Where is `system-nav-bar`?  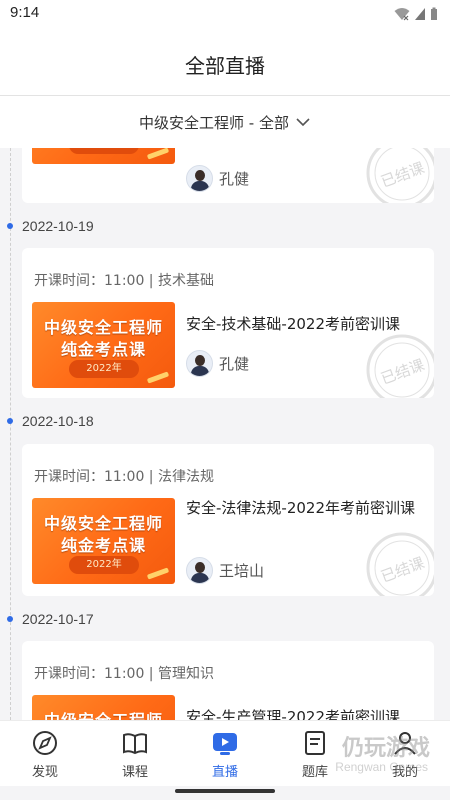 system-nav-bar is located at coordinates (225, 793).